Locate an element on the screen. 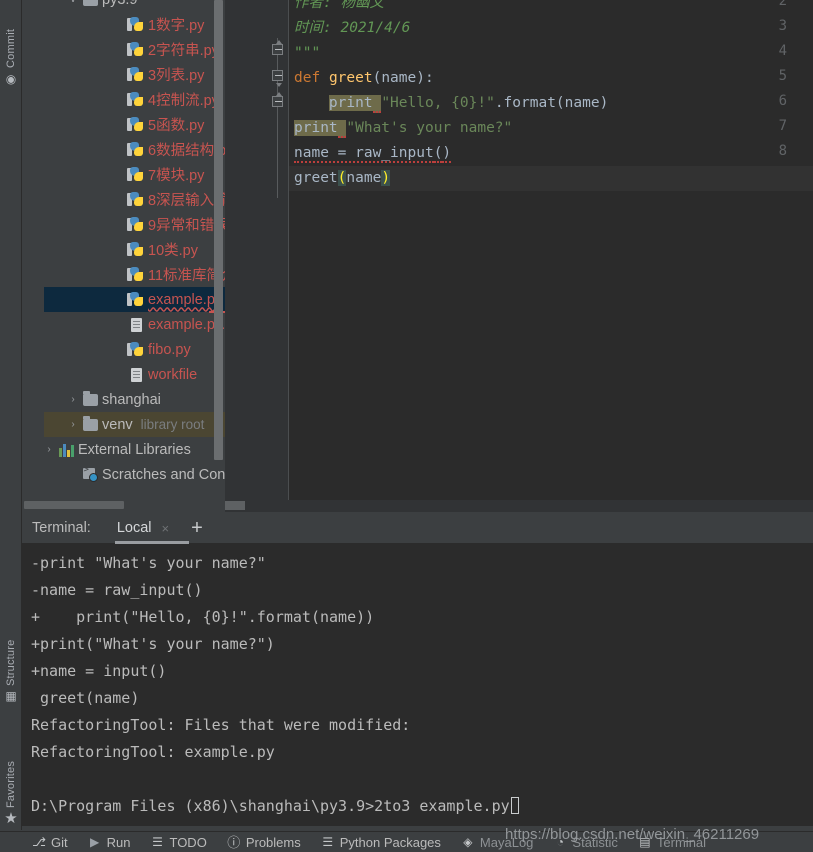 The height and width of the screenshot is (852, 813). tree-item-label: 4控制流.py is located at coordinates (183, 101).